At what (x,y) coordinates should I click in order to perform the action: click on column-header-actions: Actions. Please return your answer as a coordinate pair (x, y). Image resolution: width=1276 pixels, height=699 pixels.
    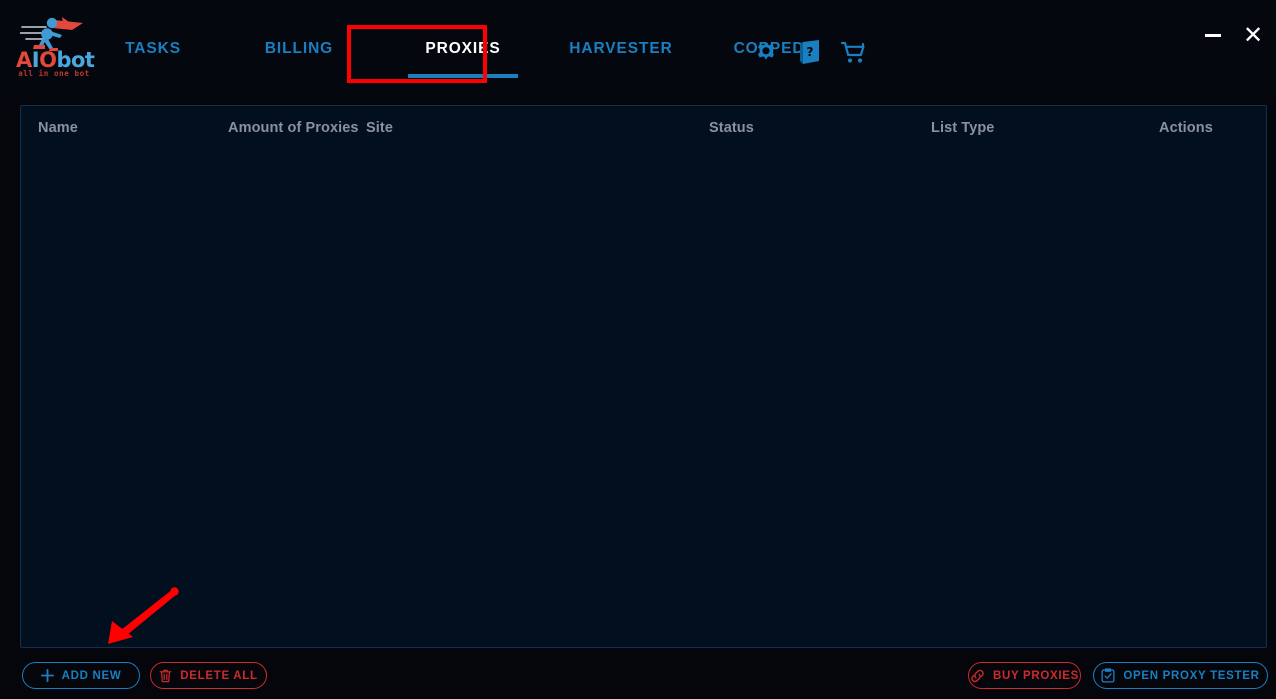
    Looking at the image, I should click on (1186, 128).